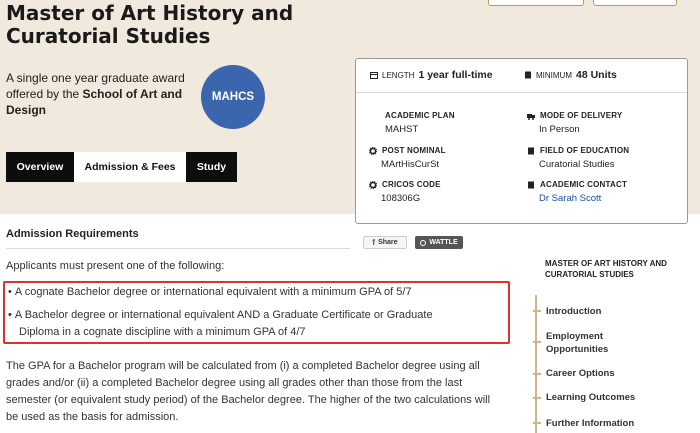 The width and height of the screenshot is (700, 433). Describe the element at coordinates (599, 123) in the screenshot. I see `mode-of-delivery-field: MODE OF DELIVERY In Person` at that location.